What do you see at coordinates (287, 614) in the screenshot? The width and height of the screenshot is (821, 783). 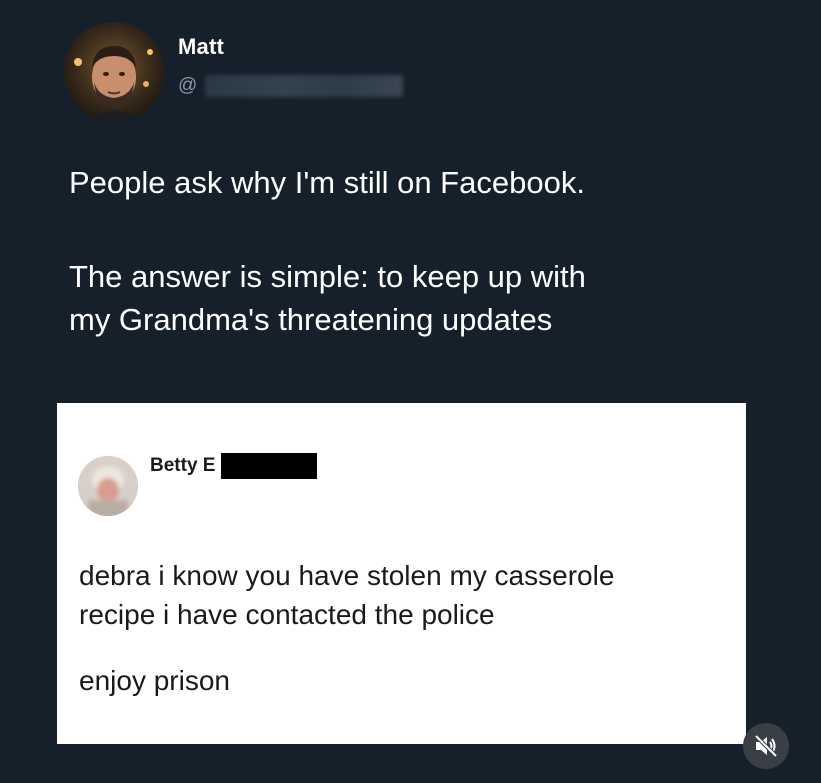 I see `embedded-post-text-line: recipe i have contacted the police` at bounding box center [287, 614].